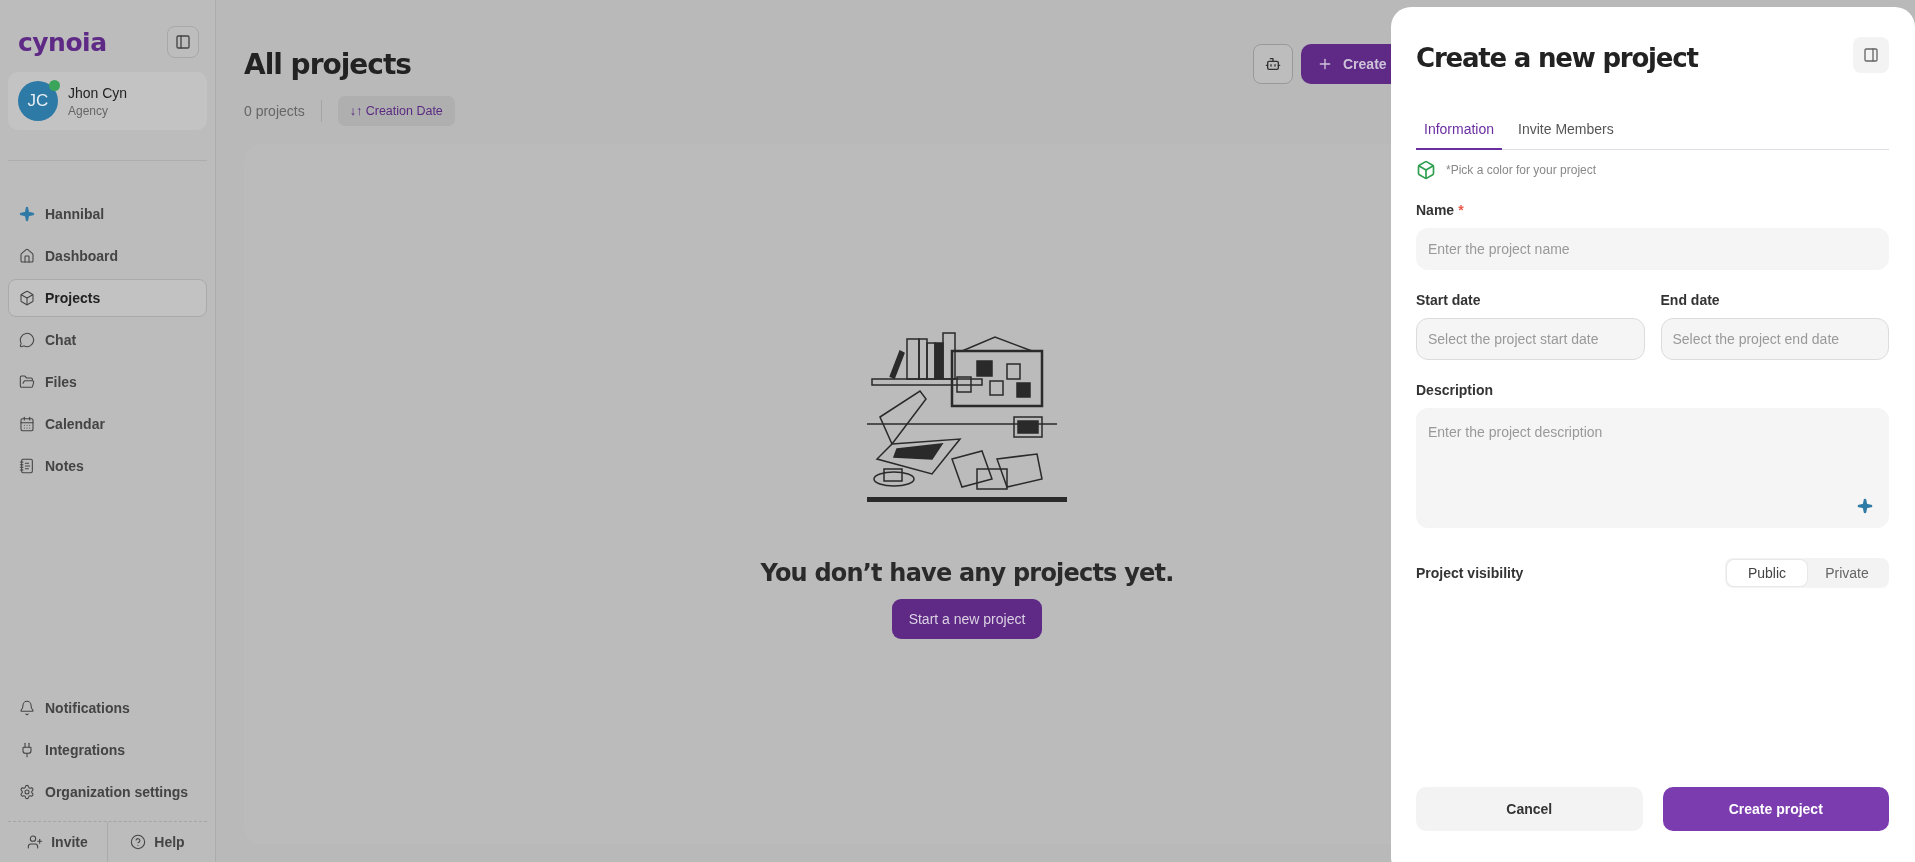  I want to click on visibility-option: Private, so click(1847, 573).